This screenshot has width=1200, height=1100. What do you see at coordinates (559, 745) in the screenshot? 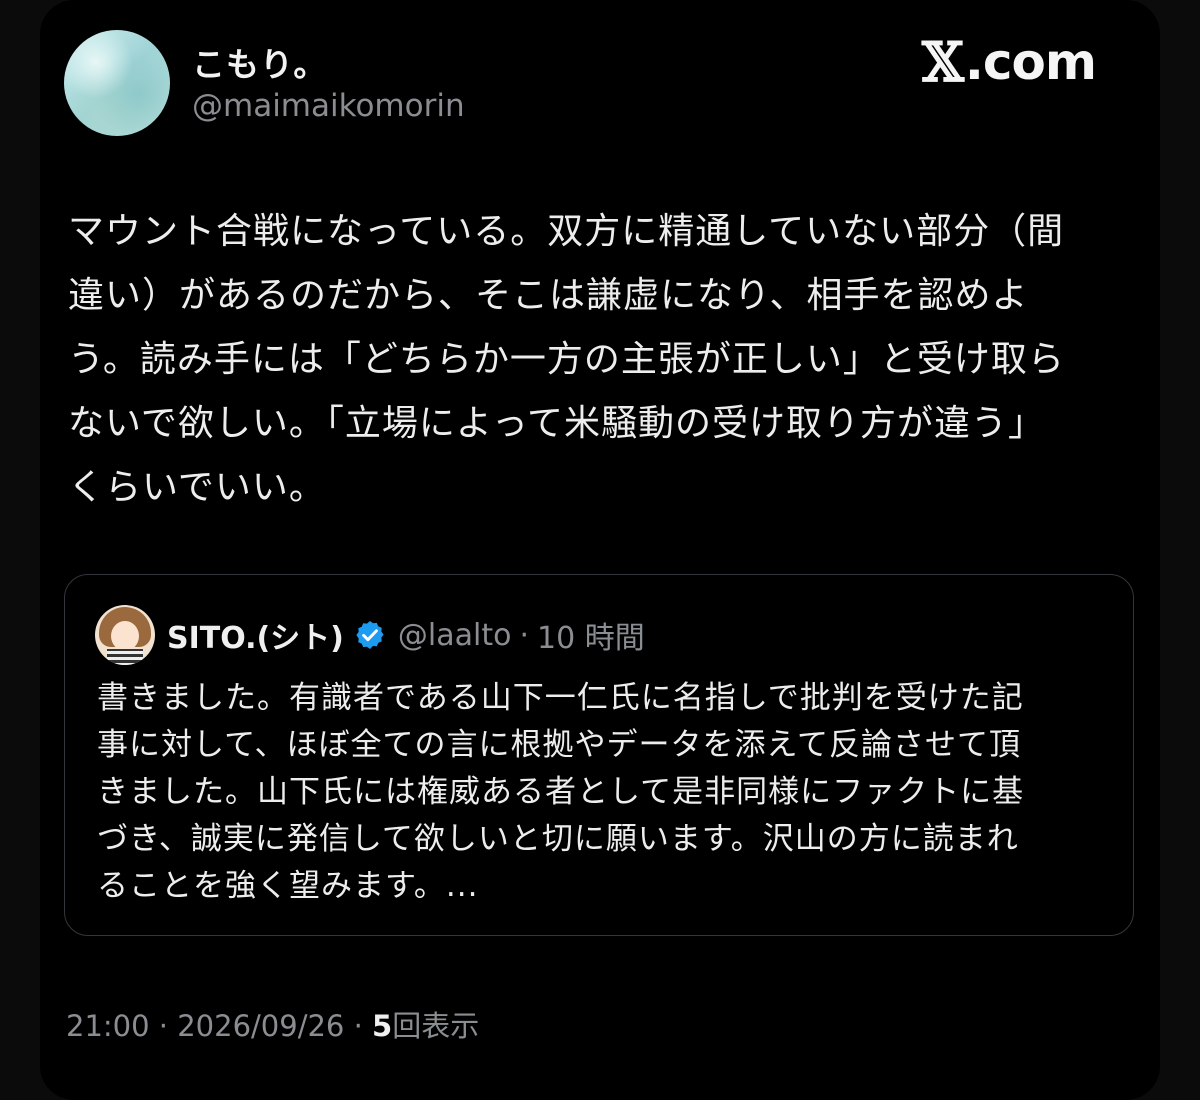
I see `quoted-text-line: 事に対して、ほぼ全ての言に根拠やデータを添えて反論させて頂` at bounding box center [559, 745].